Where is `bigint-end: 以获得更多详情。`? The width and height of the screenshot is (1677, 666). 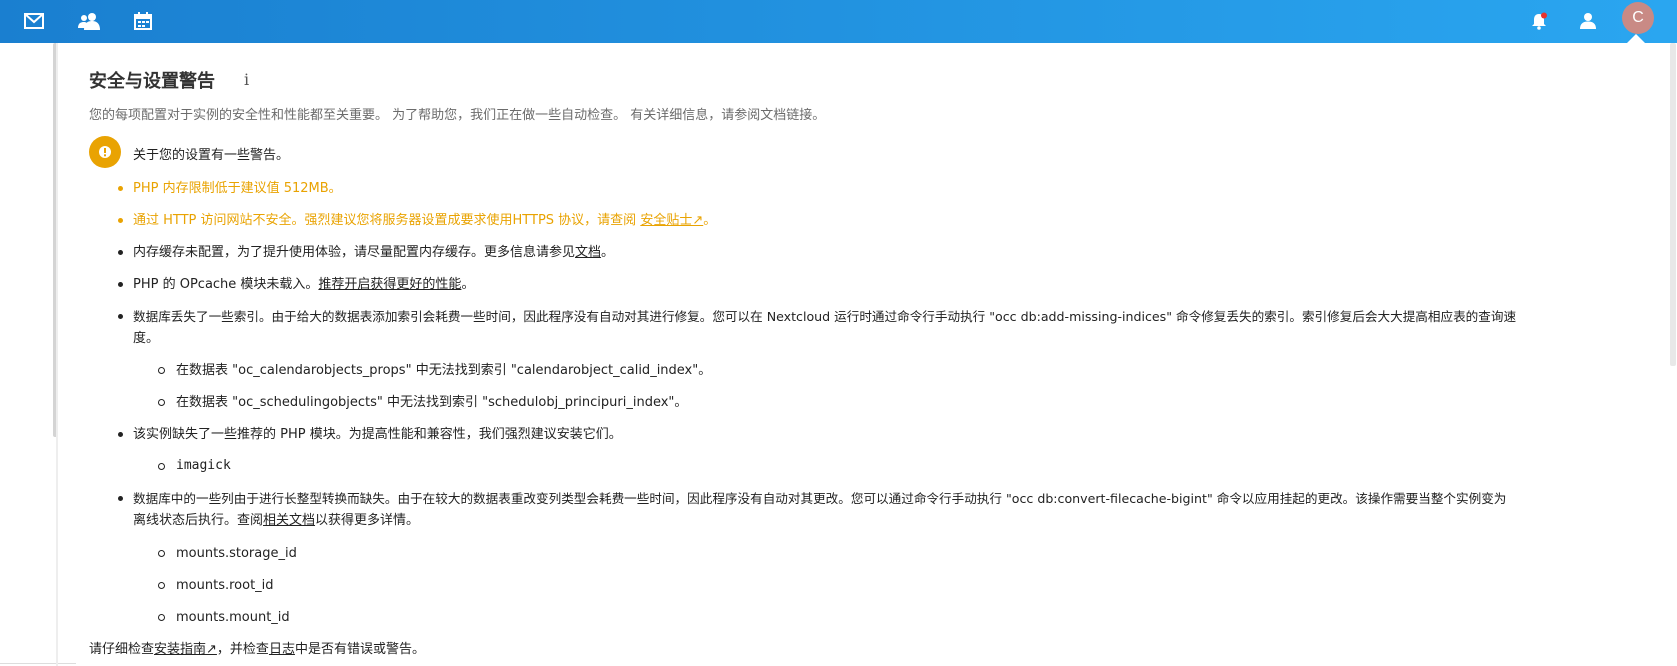 bigint-end: 以获得更多详情。 is located at coordinates (367, 520).